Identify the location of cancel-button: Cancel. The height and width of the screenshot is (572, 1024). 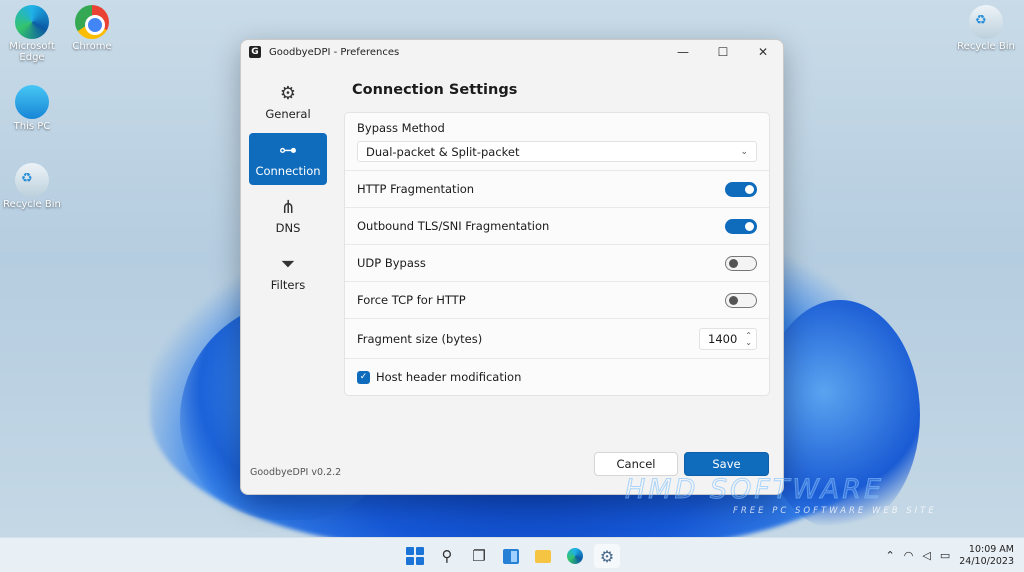
(636, 464).